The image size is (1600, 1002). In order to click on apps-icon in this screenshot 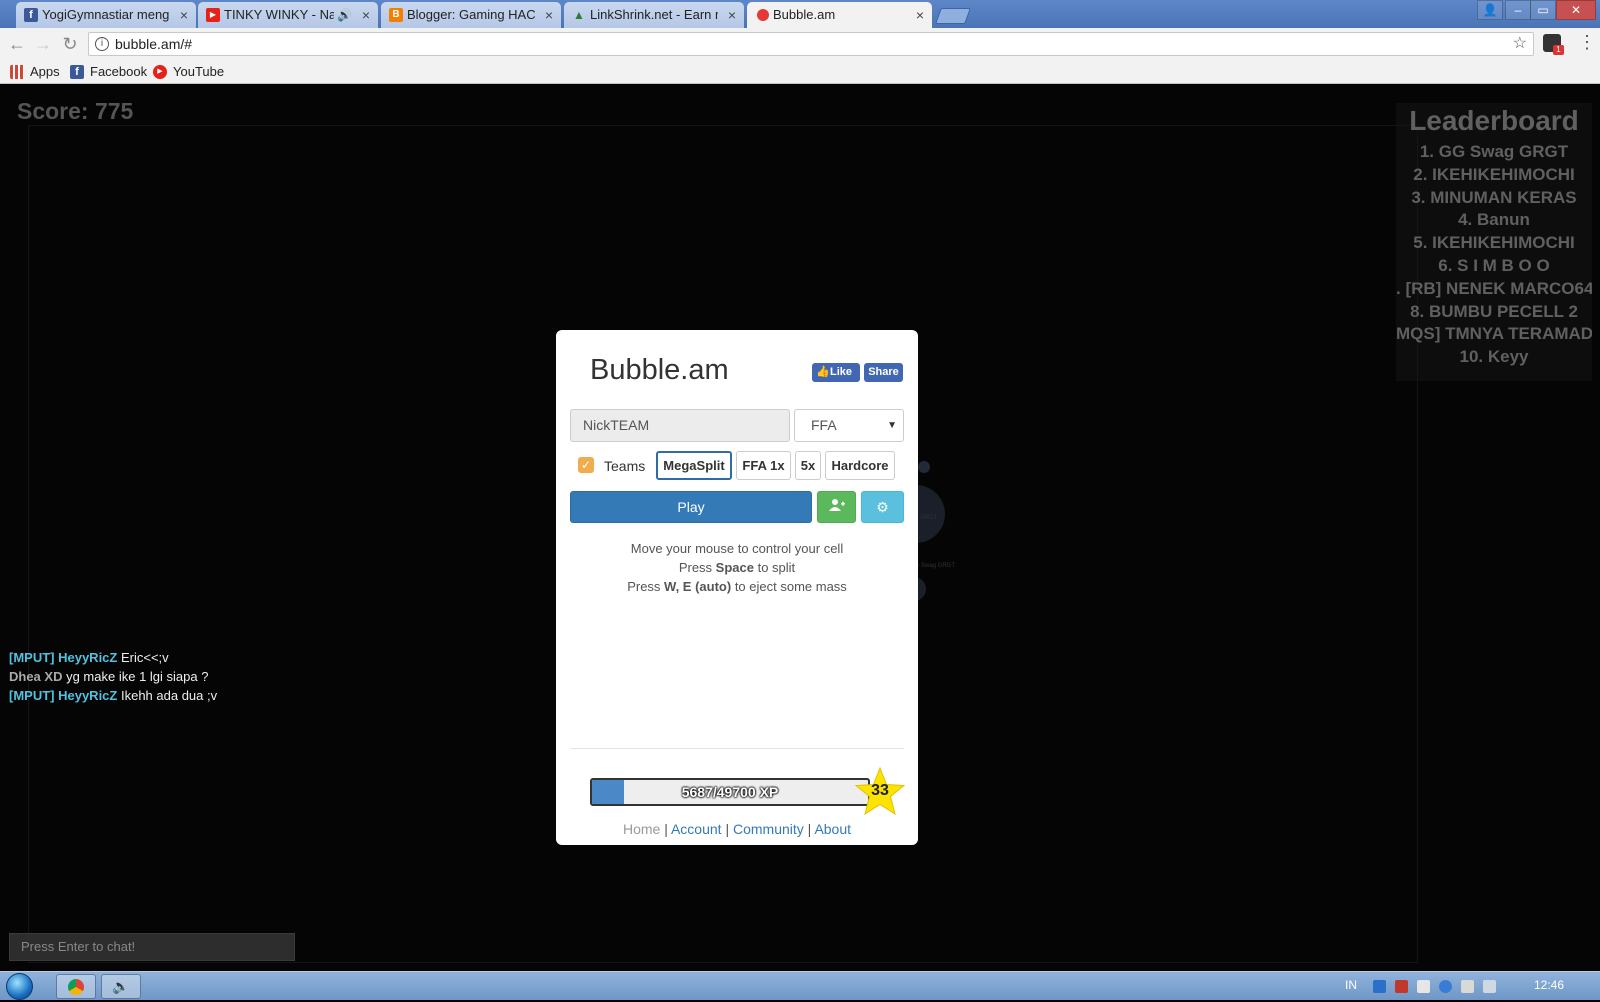, I will do `click(17, 72)`.